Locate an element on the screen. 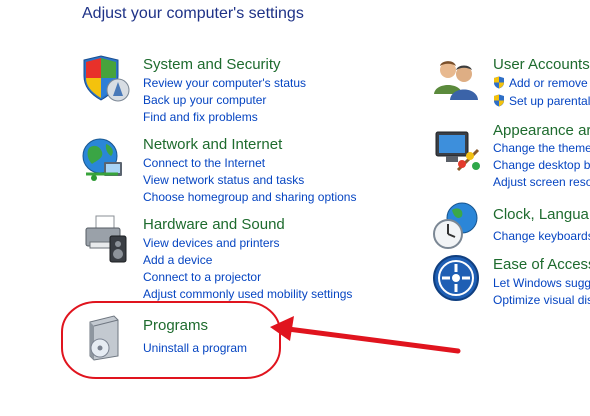 This screenshot has height=416, width=590. link-connect-internet: Connect to the Internet is located at coordinates (204, 163).